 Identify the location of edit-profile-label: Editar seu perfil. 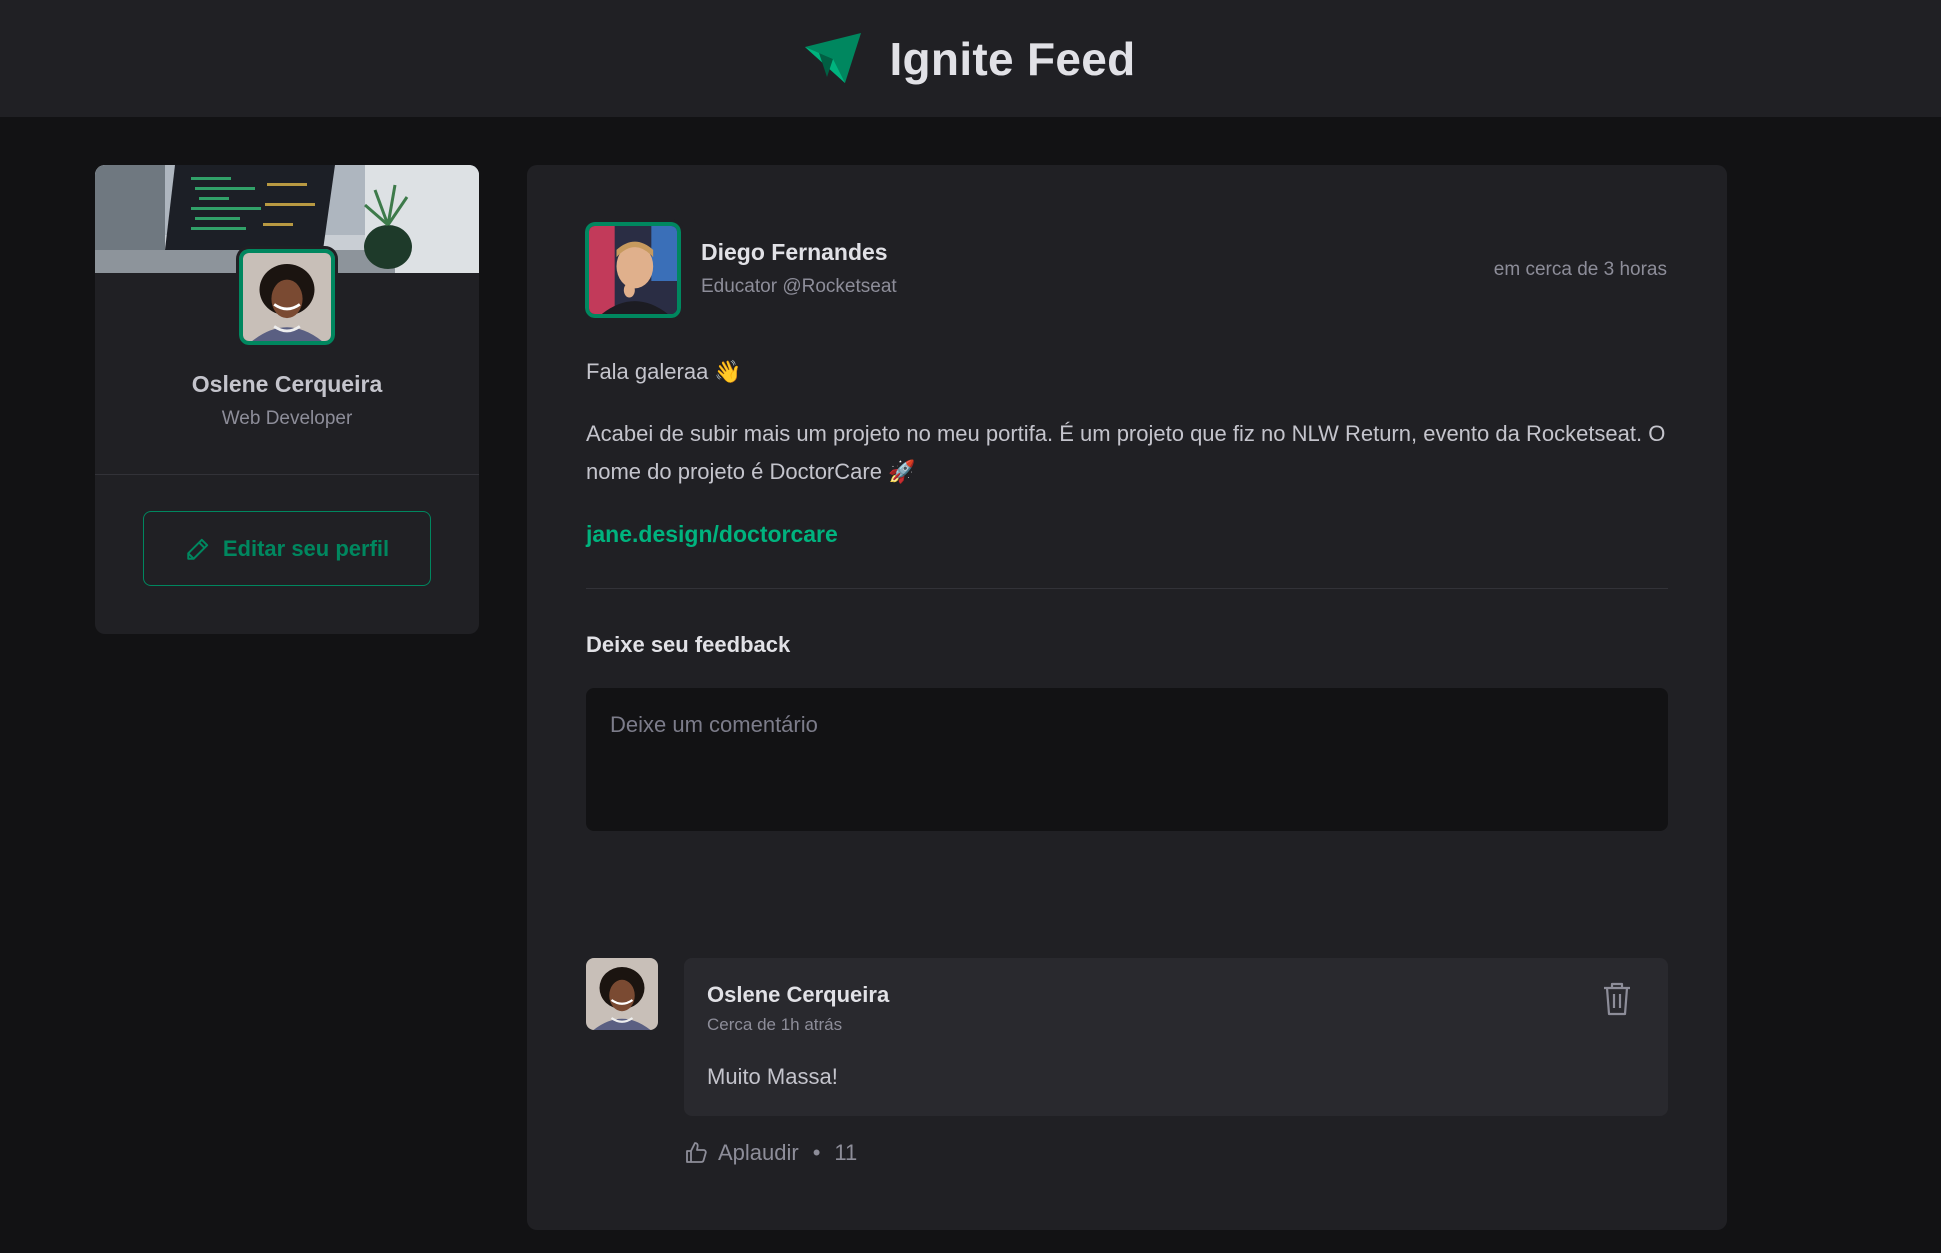
(306, 548).